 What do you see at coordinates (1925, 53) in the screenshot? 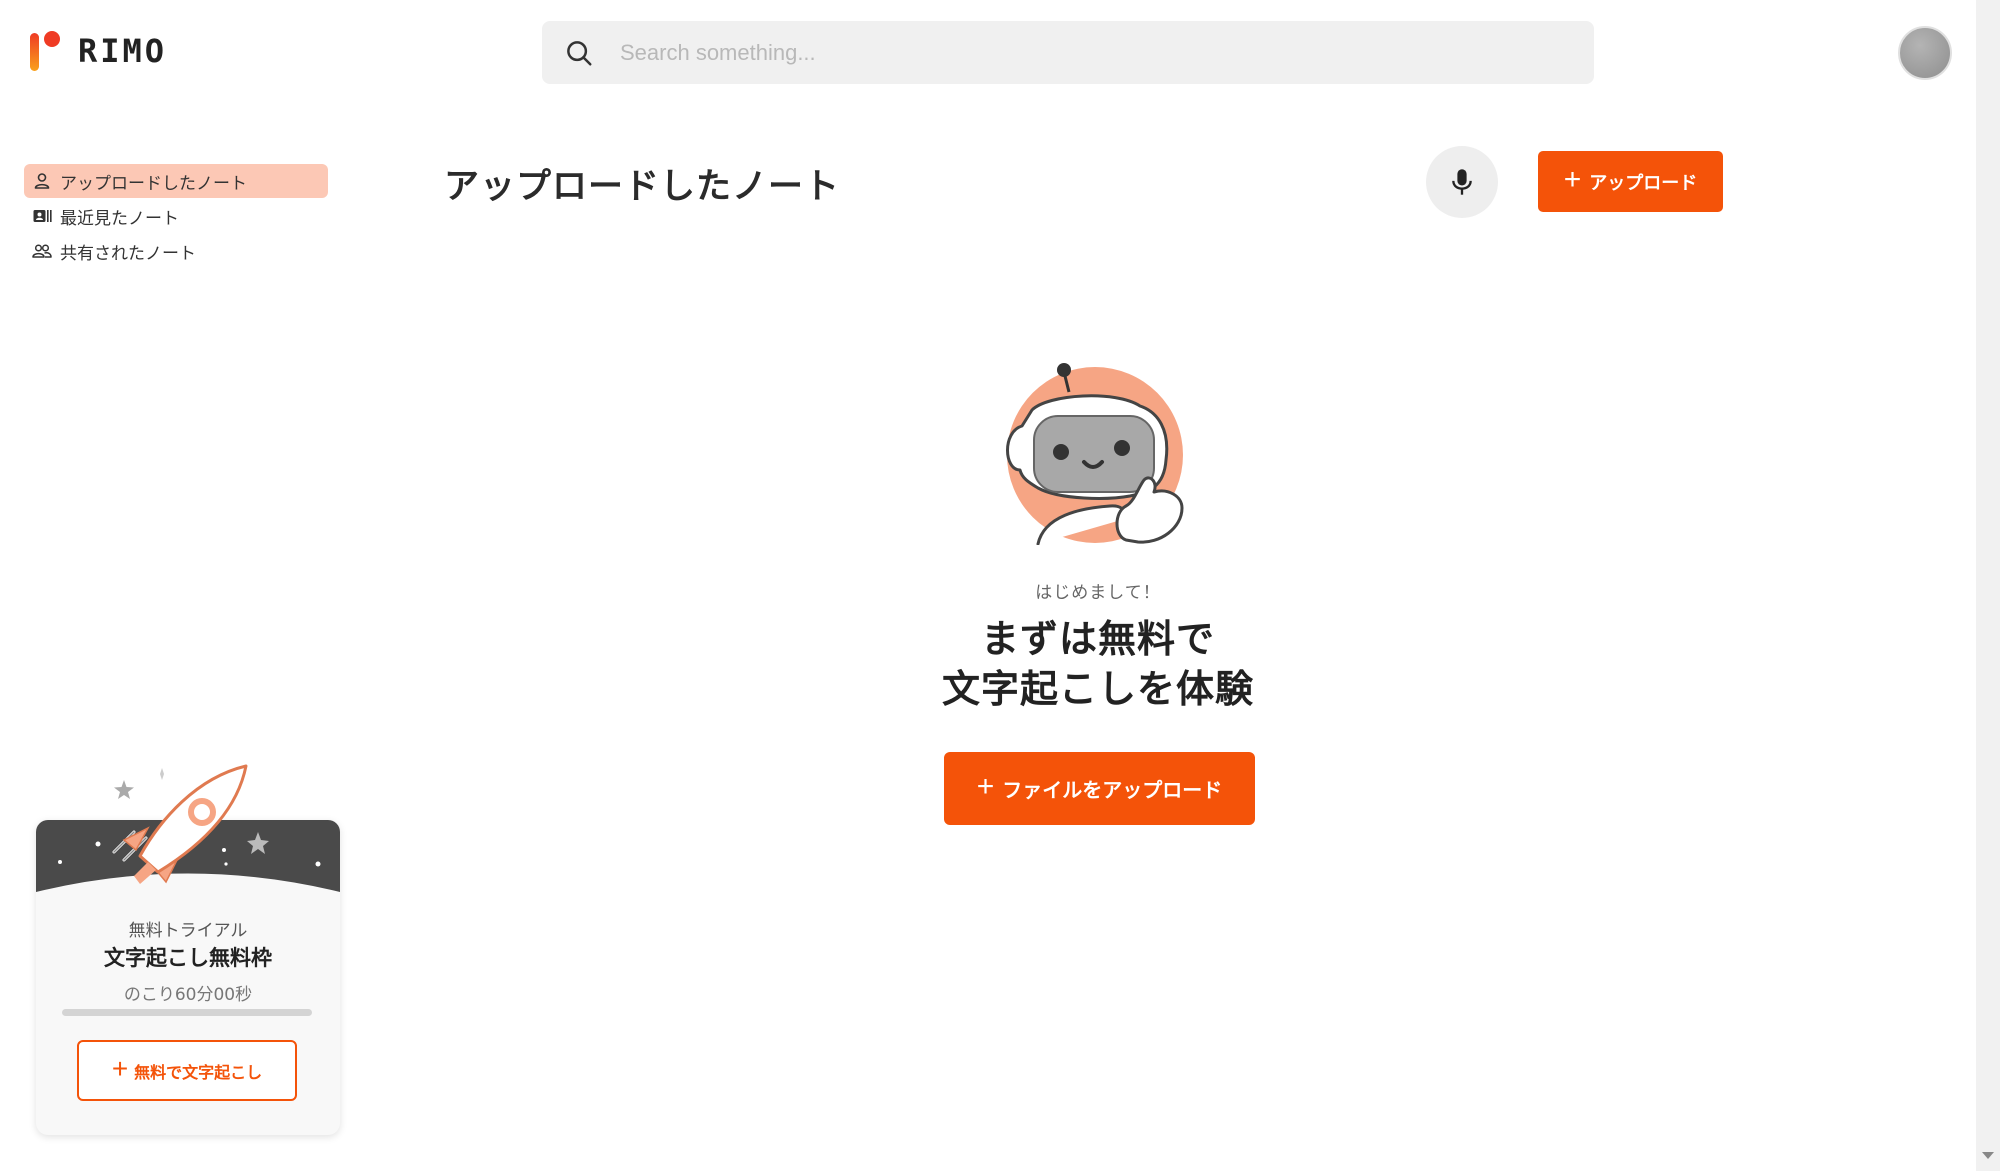
I see `user-avatar` at bounding box center [1925, 53].